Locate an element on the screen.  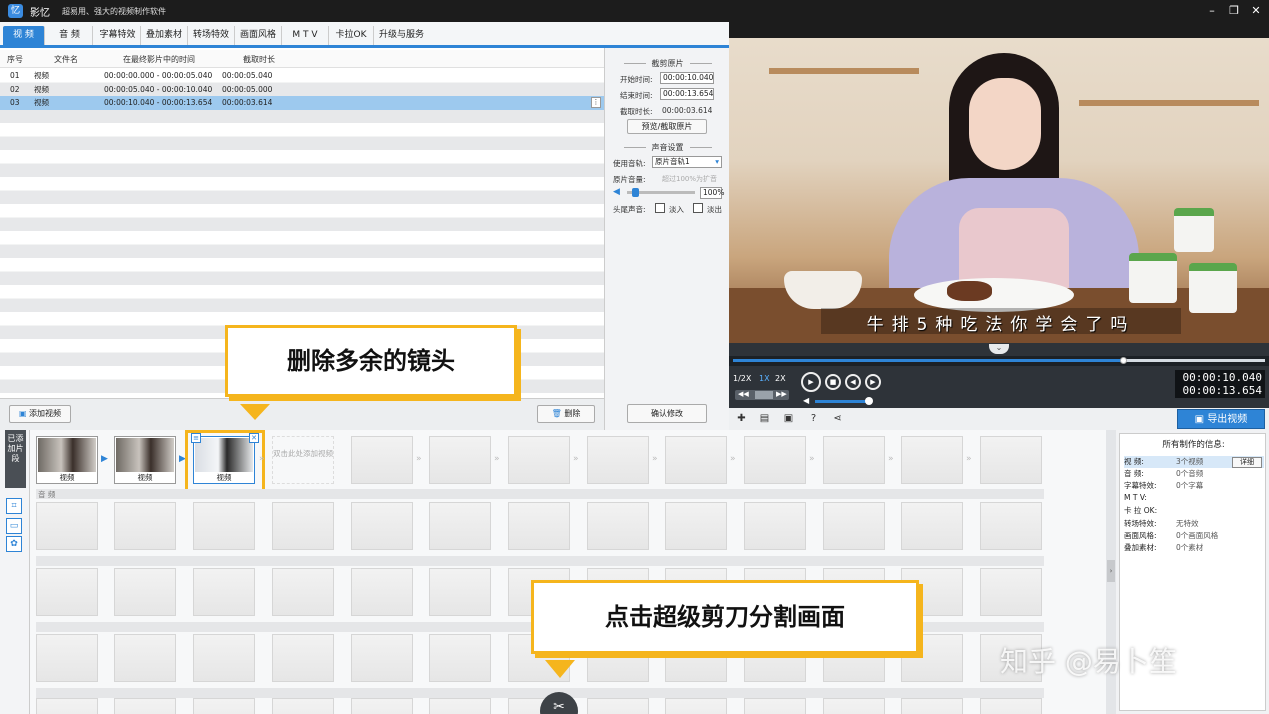
play-button: ▶ is located at coordinates (811, 382).